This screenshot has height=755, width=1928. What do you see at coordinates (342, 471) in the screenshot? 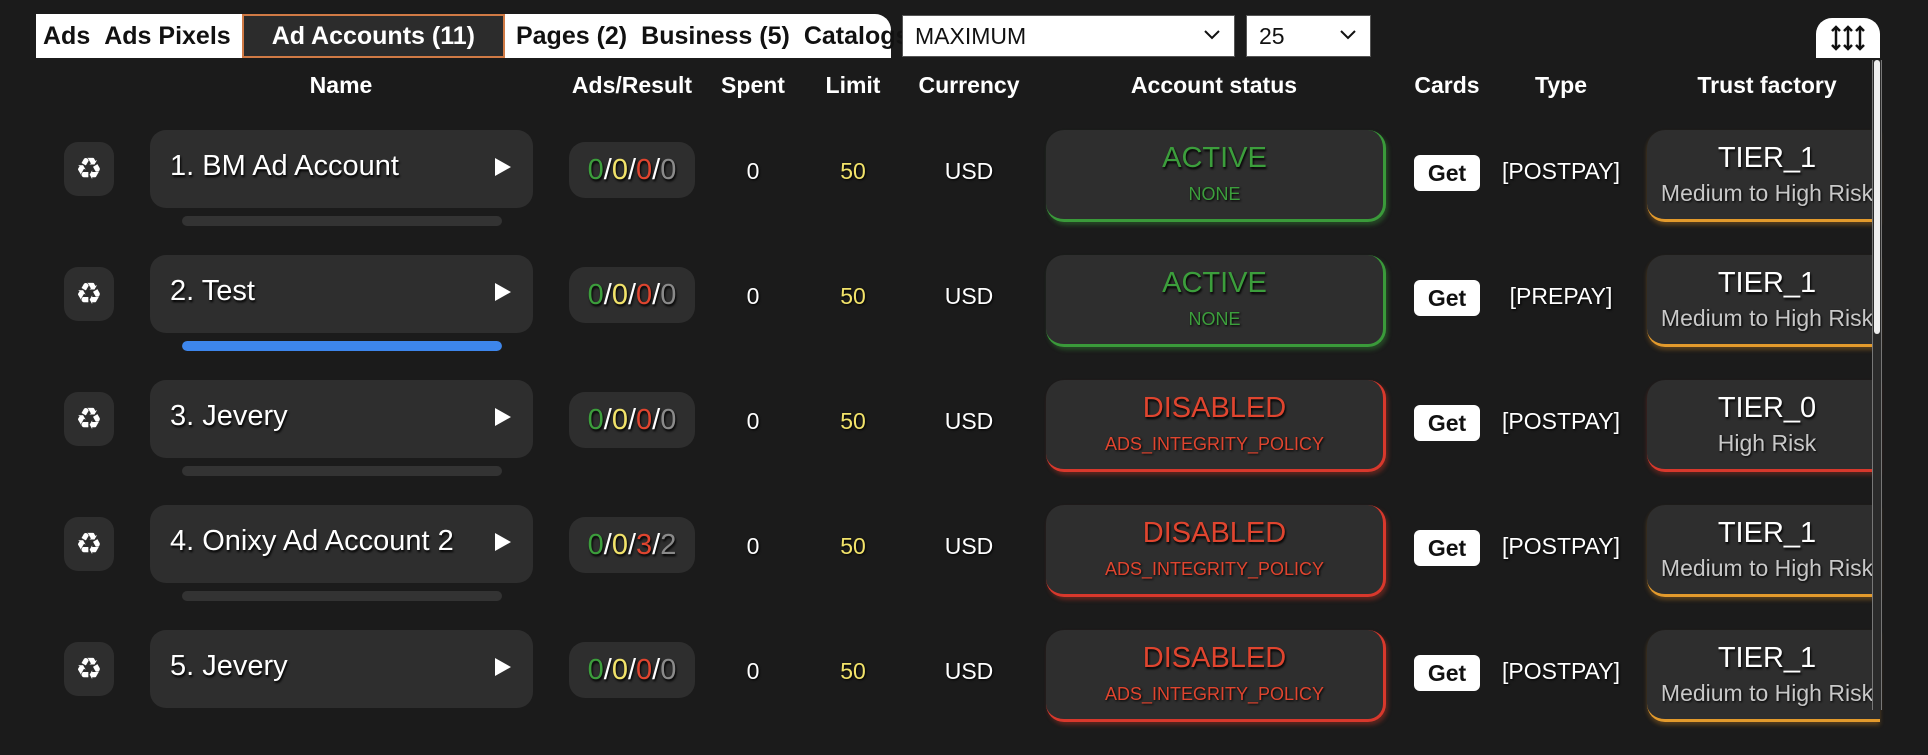
I see `account-progress-bar` at bounding box center [342, 471].